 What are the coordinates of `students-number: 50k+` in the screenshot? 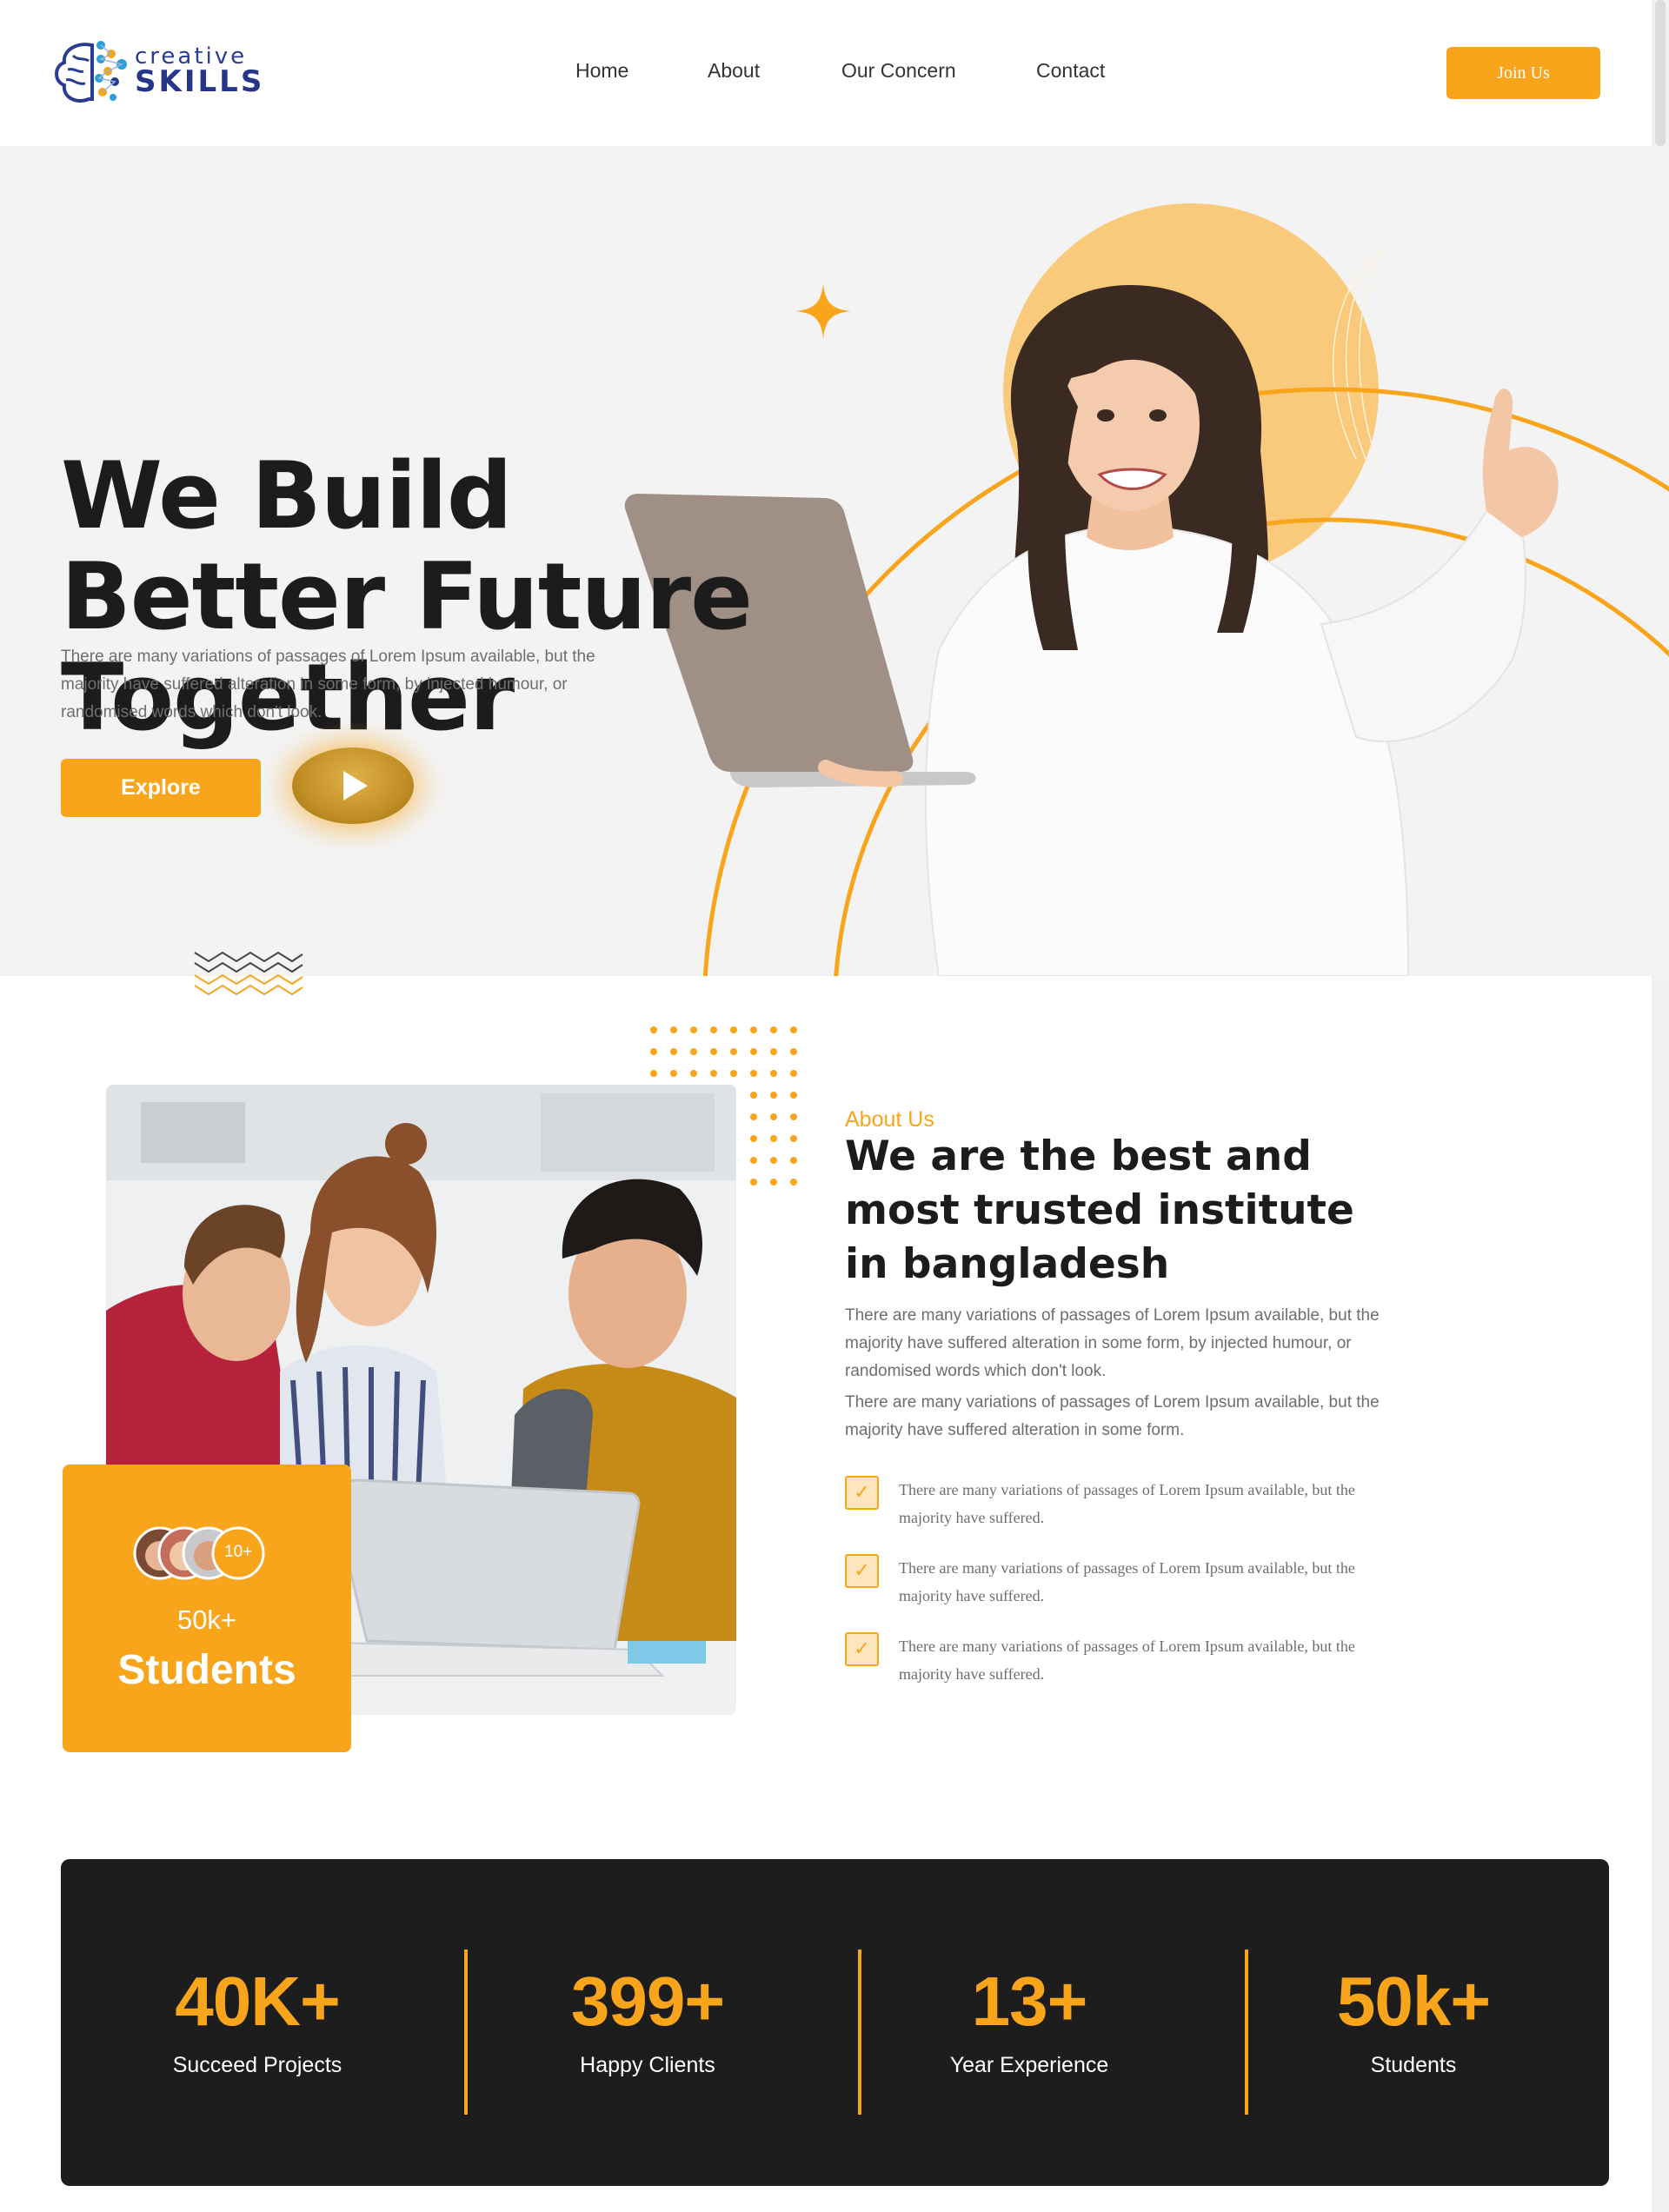 It's located at (206, 1619).